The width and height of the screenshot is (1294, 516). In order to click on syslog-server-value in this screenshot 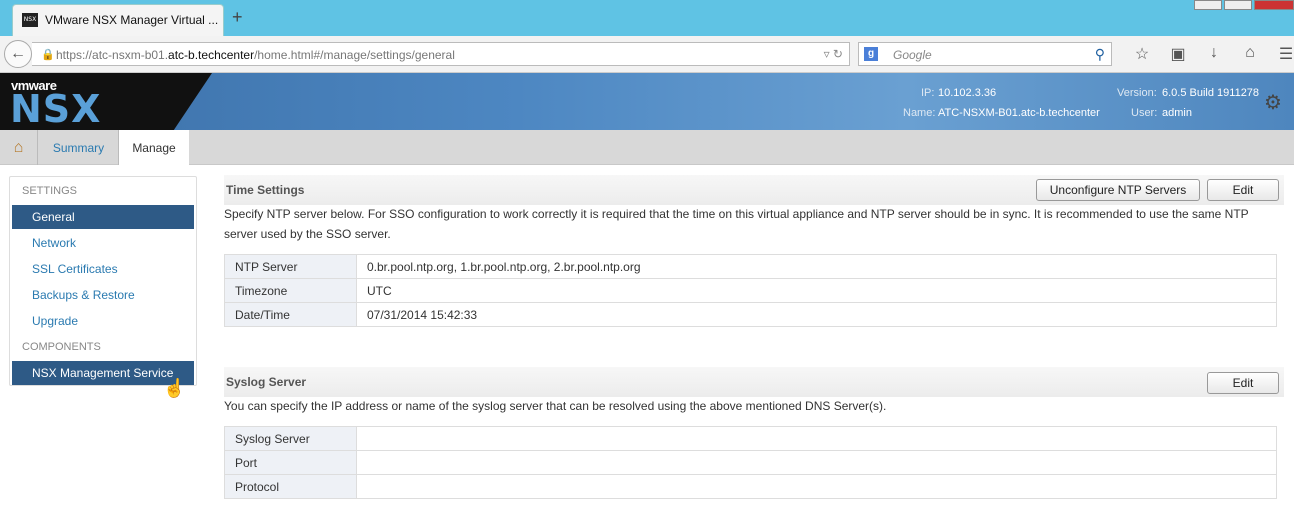, I will do `click(816, 438)`.